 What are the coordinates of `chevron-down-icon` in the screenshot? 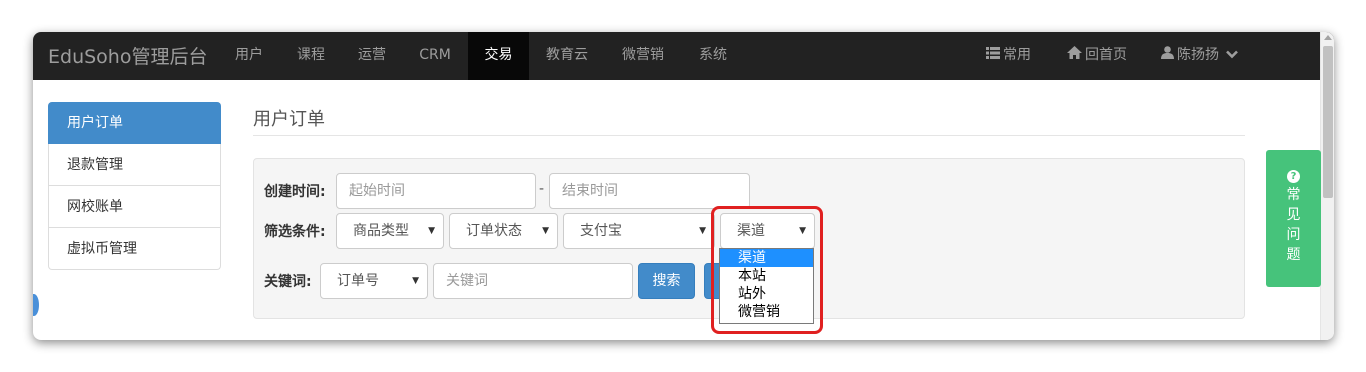 It's located at (1232, 55).